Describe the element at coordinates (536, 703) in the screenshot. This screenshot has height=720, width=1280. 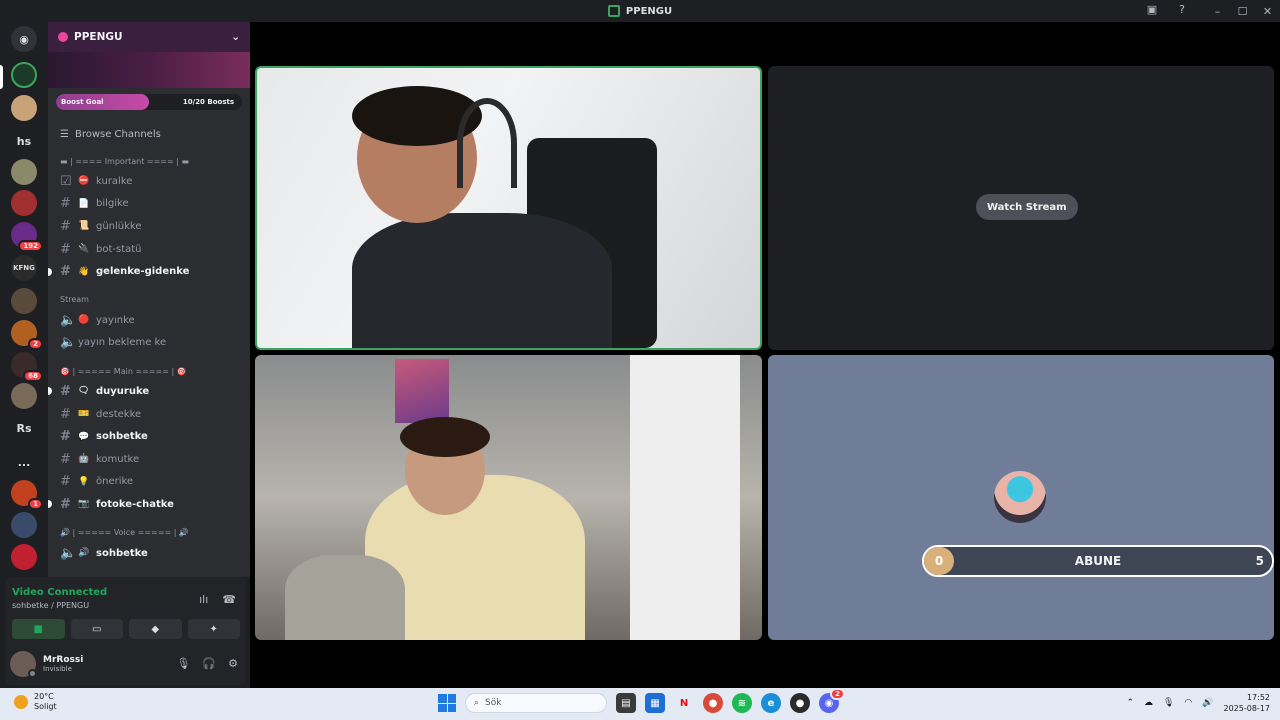
I see `search-box: ⌕ Sök` at that location.